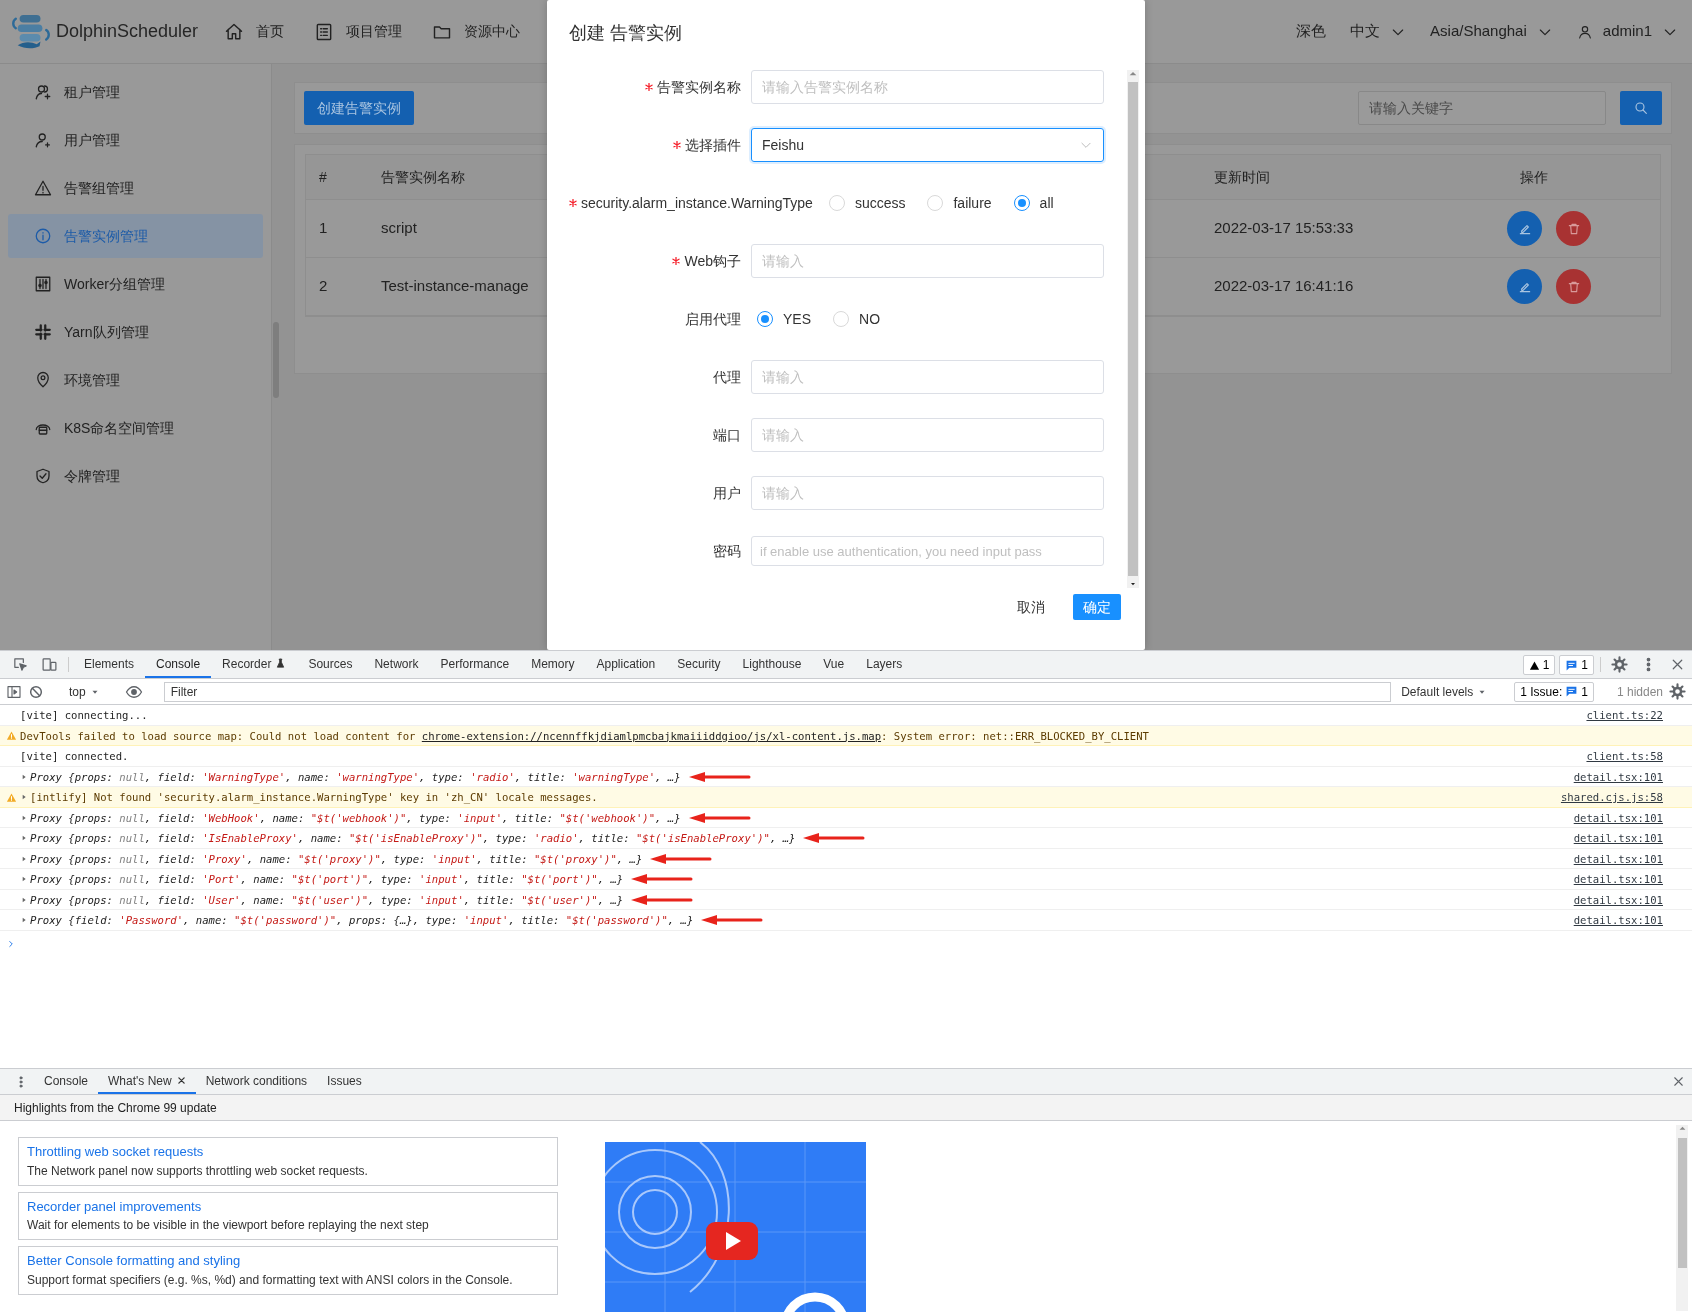  Describe the element at coordinates (135, 92) in the screenshot. I see `sidebar-item: 租户管理` at that location.